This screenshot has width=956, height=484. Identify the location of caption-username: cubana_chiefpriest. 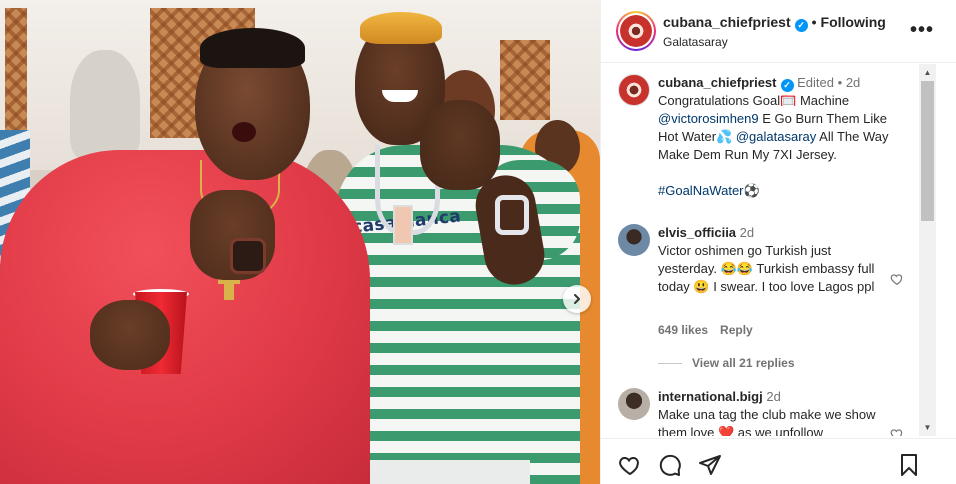
(717, 82).